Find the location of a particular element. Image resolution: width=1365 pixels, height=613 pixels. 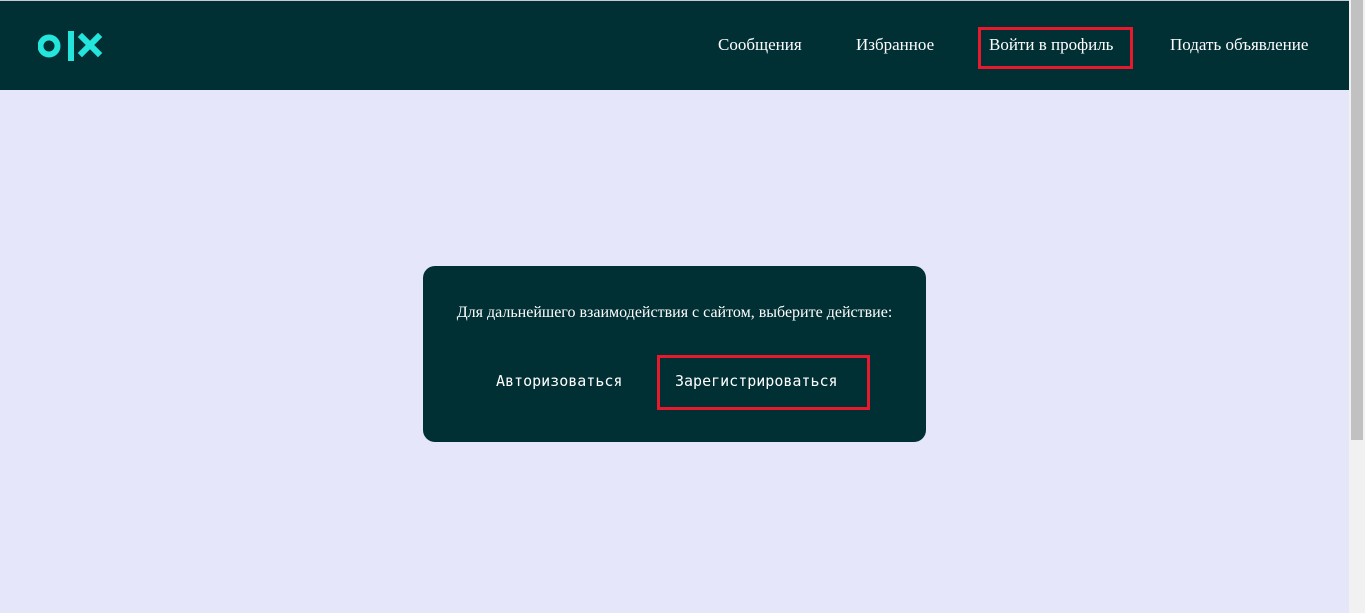

olx-logo is located at coordinates (71, 46).